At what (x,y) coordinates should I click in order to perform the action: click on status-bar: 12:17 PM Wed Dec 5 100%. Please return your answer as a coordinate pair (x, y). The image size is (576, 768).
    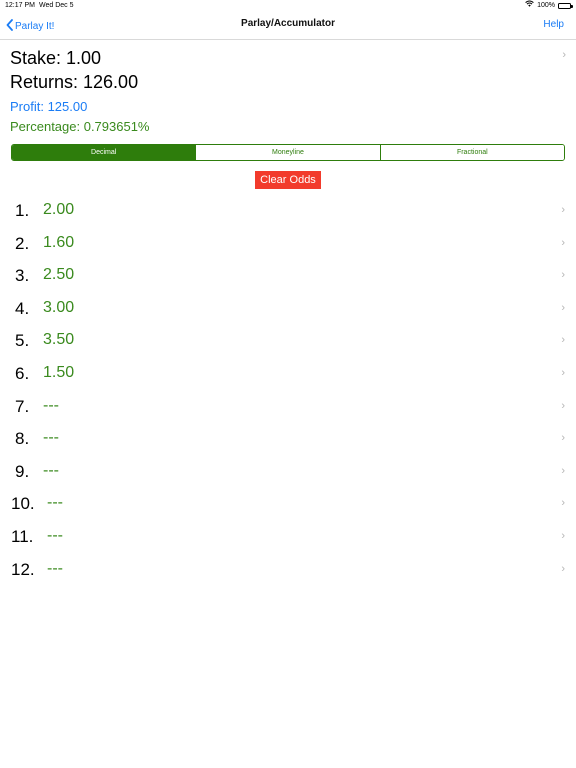
    Looking at the image, I should click on (288, 6).